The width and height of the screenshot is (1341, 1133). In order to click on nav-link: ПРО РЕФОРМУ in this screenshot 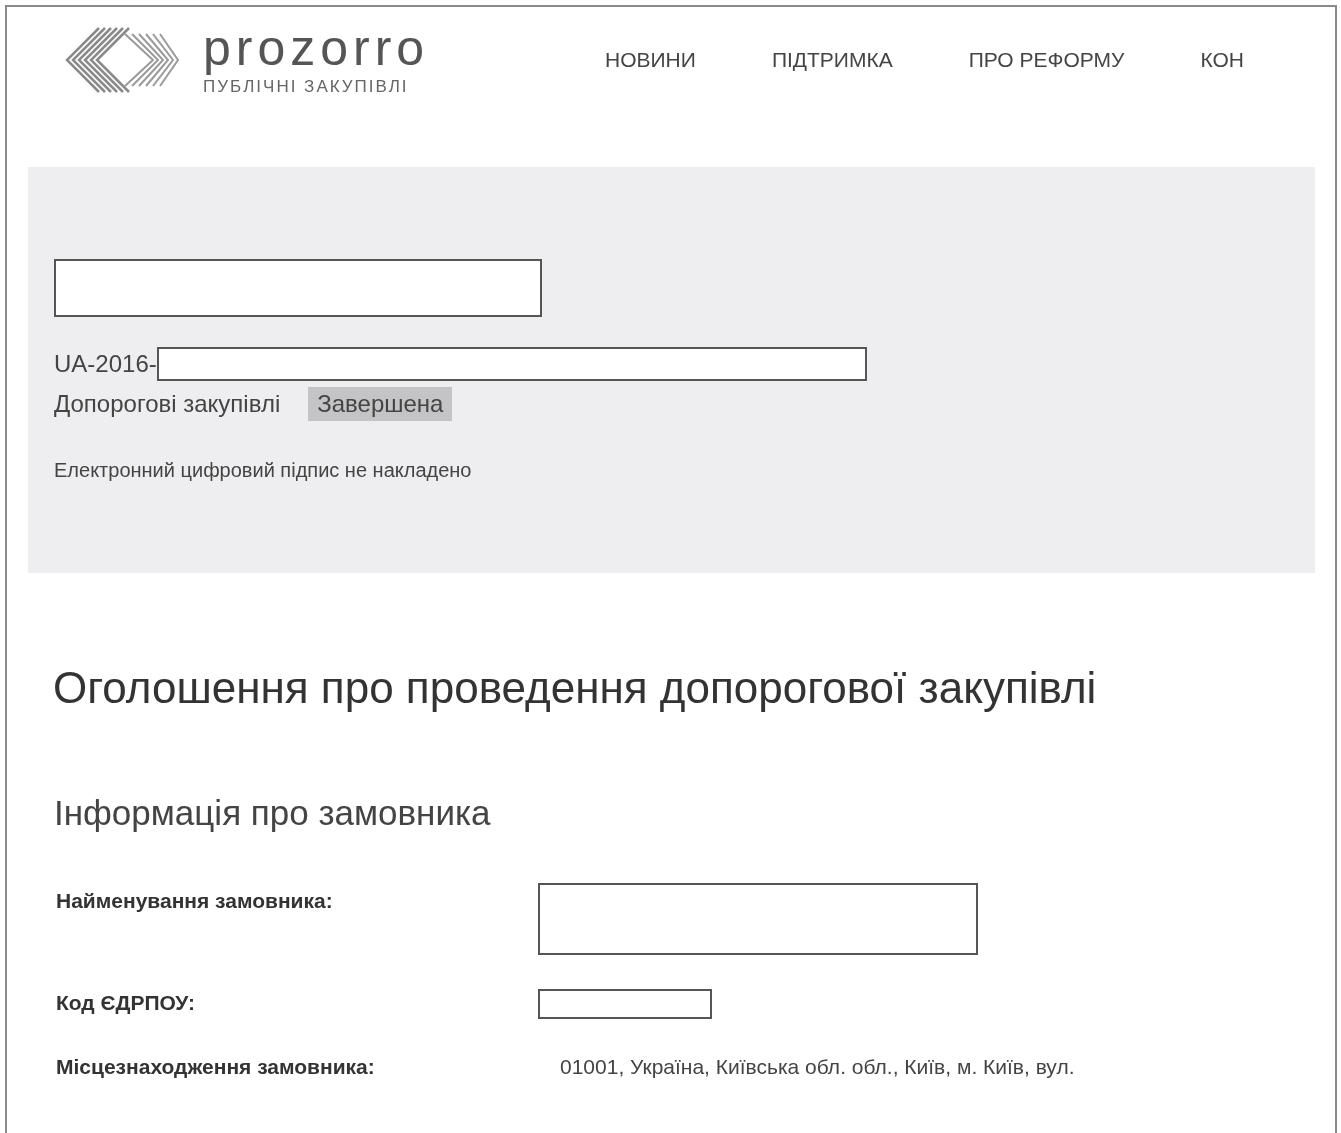, I will do `click(1046, 60)`.